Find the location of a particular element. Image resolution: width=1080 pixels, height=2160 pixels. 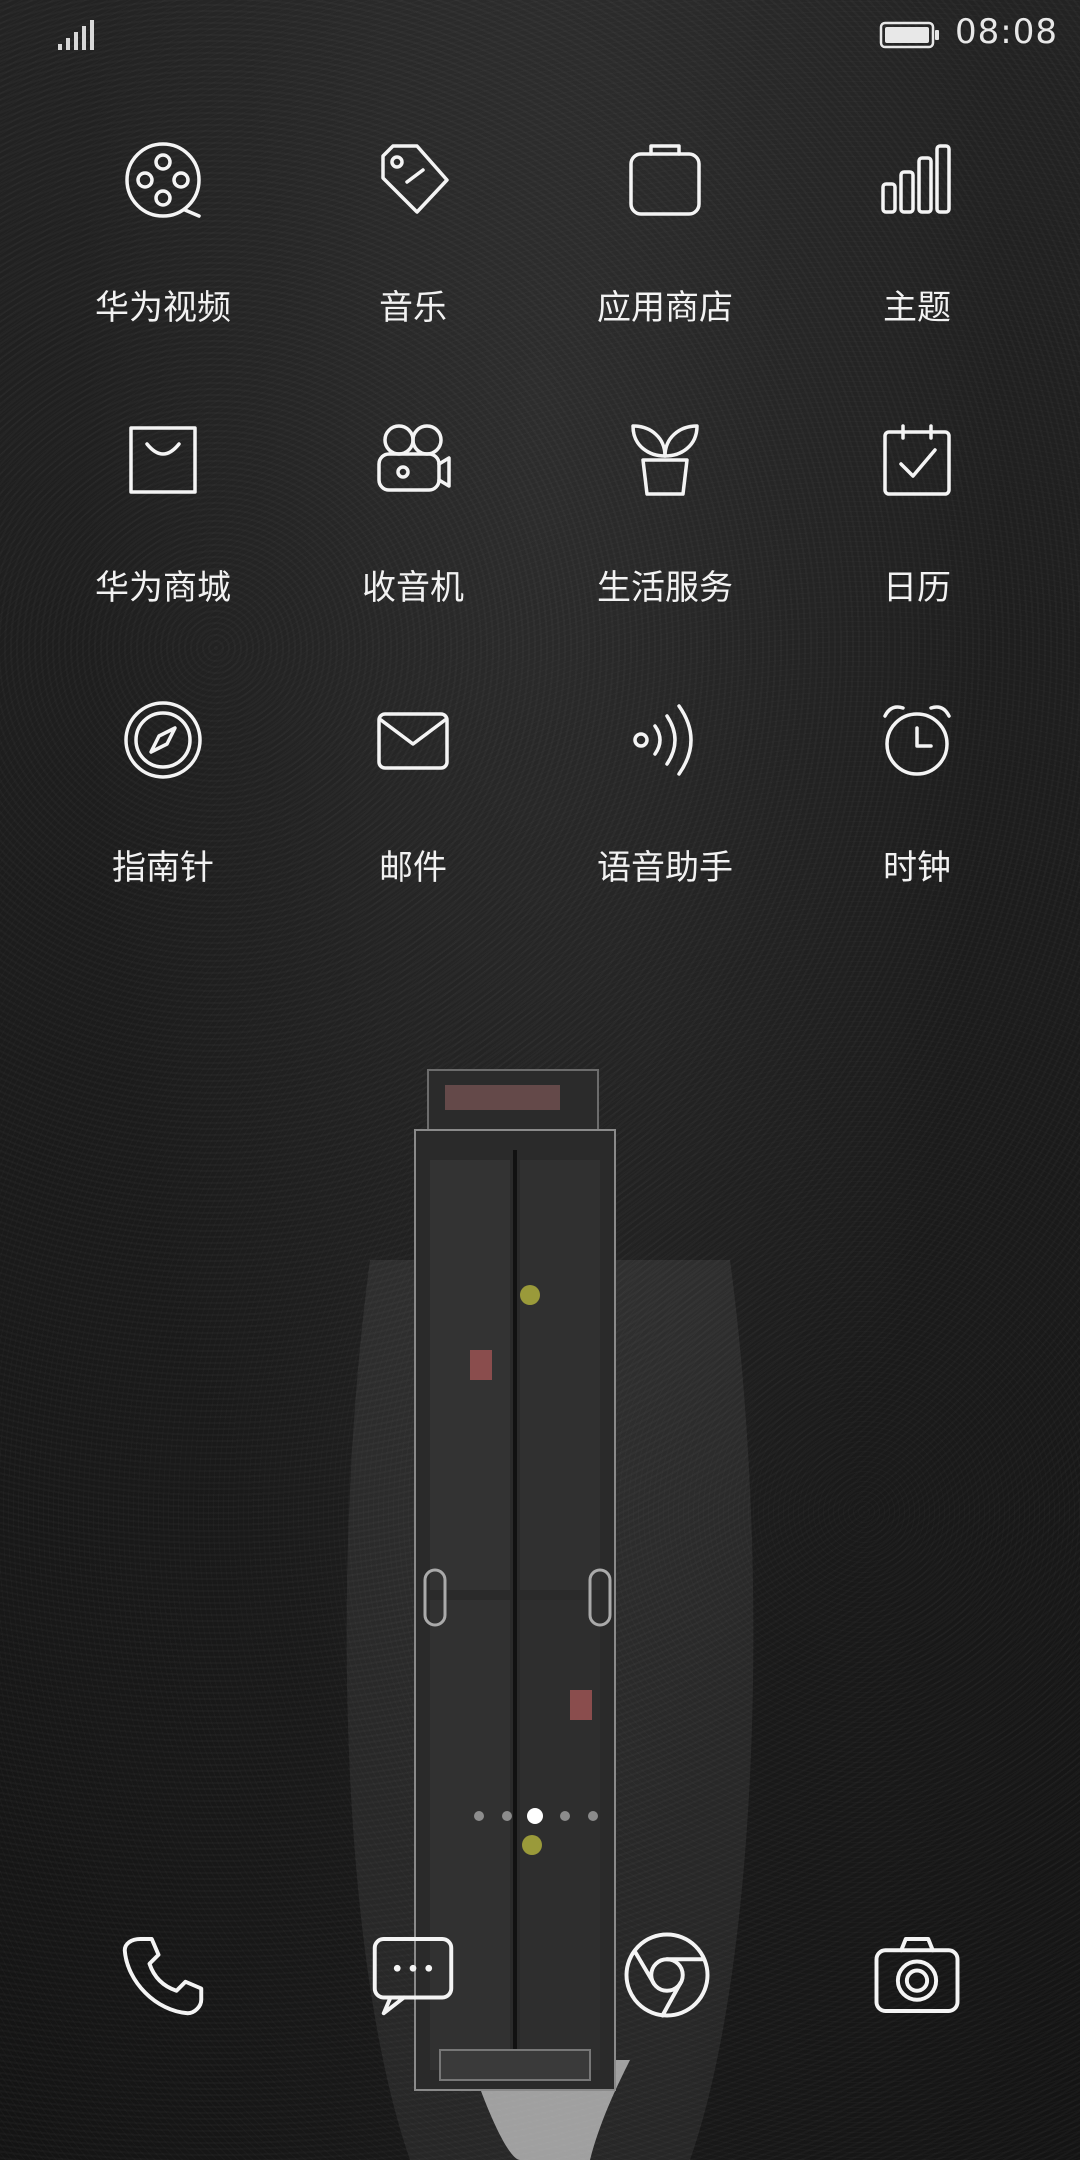

messages-icon is located at coordinates (413, 1976).